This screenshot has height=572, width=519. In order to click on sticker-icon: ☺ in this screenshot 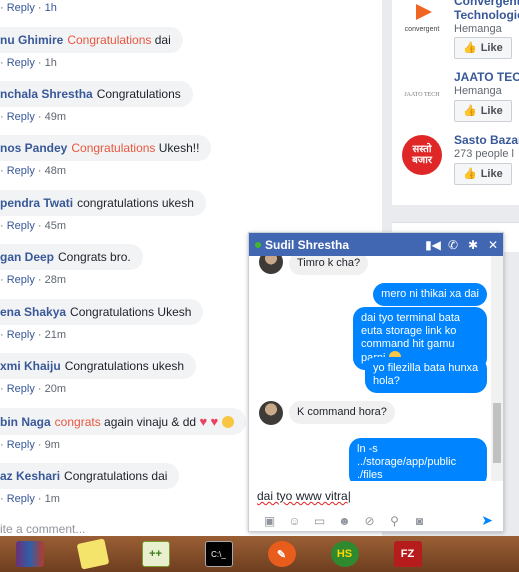, I will do `click(294, 521)`.